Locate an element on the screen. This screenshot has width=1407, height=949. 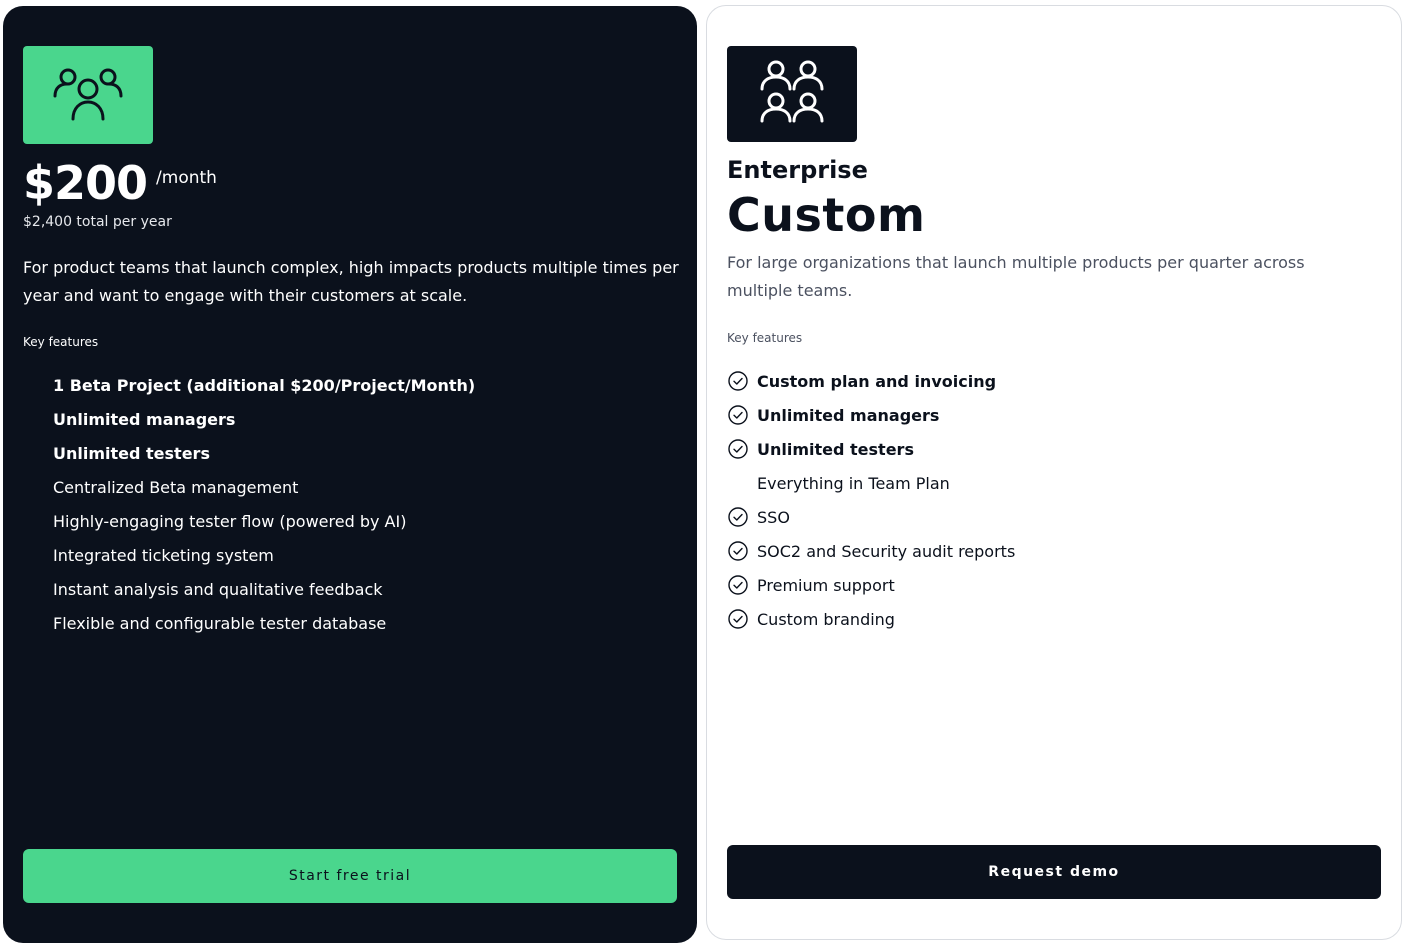
team-plan-icon-tile is located at coordinates (88, 95).